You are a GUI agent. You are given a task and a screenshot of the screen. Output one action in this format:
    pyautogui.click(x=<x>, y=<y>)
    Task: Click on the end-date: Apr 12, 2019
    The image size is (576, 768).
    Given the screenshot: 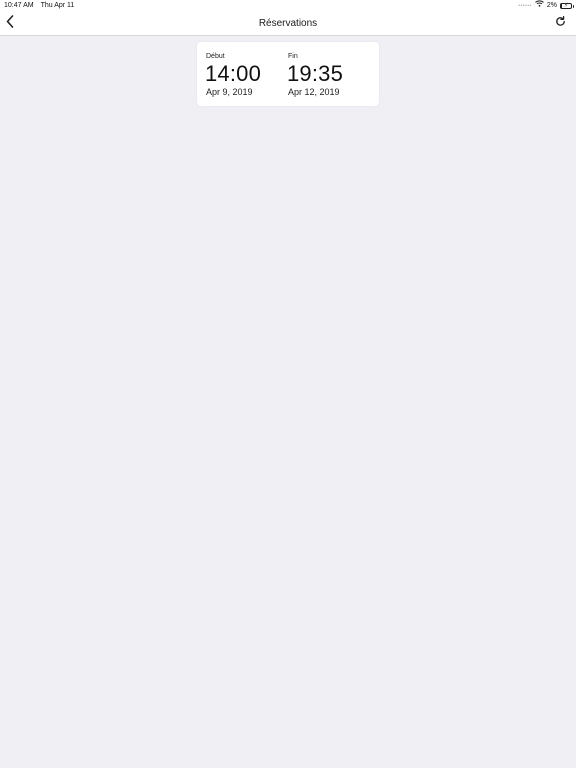 What is the action you would take?
    pyautogui.click(x=314, y=92)
    